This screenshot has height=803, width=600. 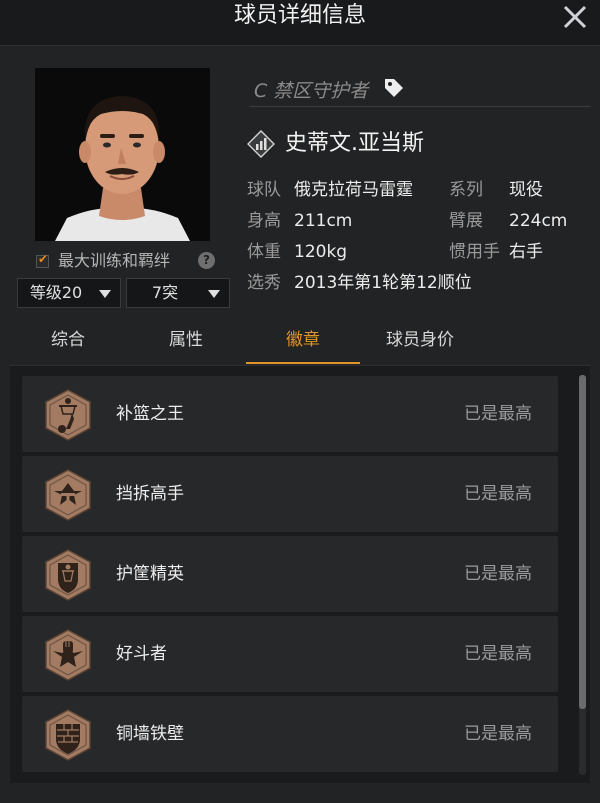 What do you see at coordinates (264, 283) in the screenshot?
I see `draft-label: 选秀` at bounding box center [264, 283].